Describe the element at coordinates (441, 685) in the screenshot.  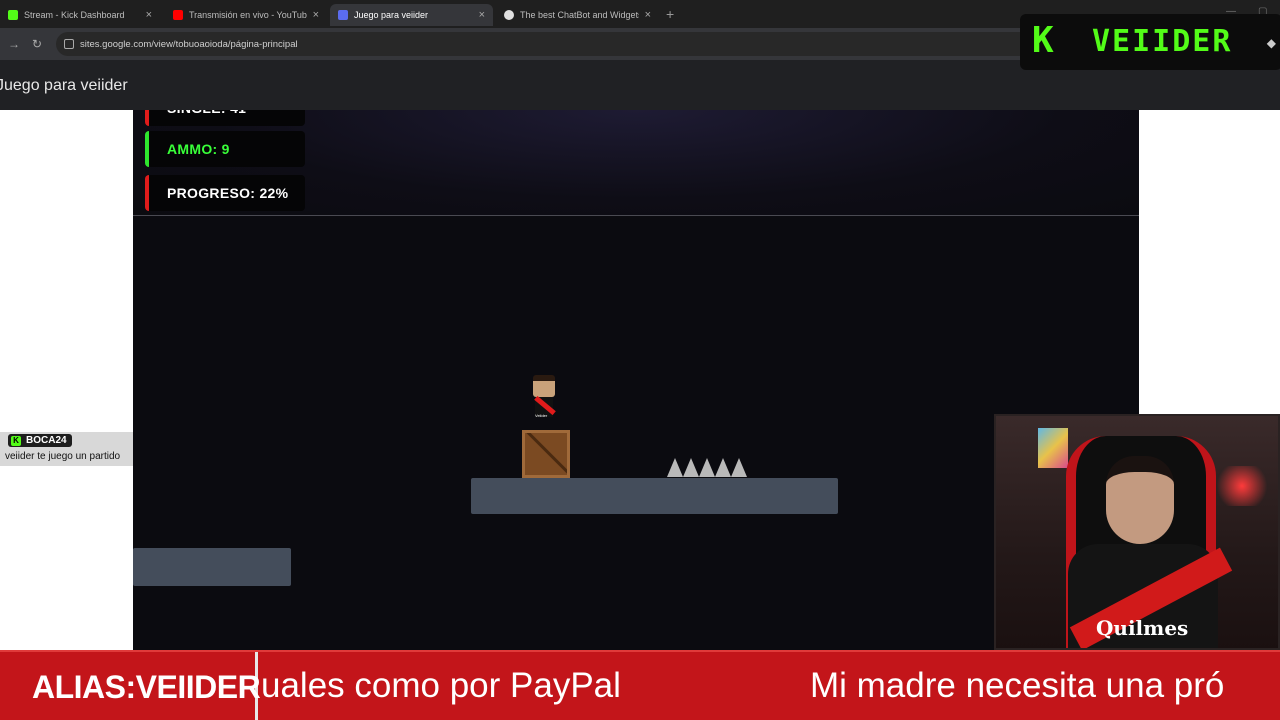
I see `ticker-text-1: uales como por PayPal` at that location.